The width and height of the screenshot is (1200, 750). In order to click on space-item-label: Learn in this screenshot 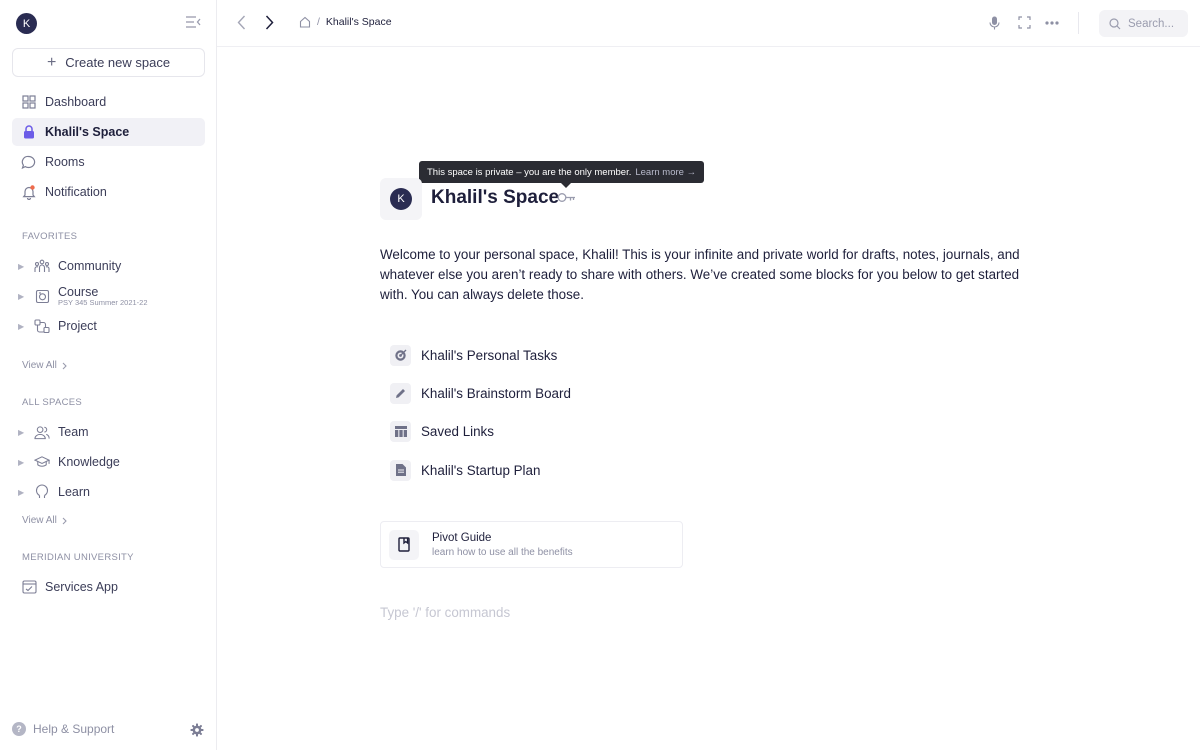, I will do `click(74, 492)`.